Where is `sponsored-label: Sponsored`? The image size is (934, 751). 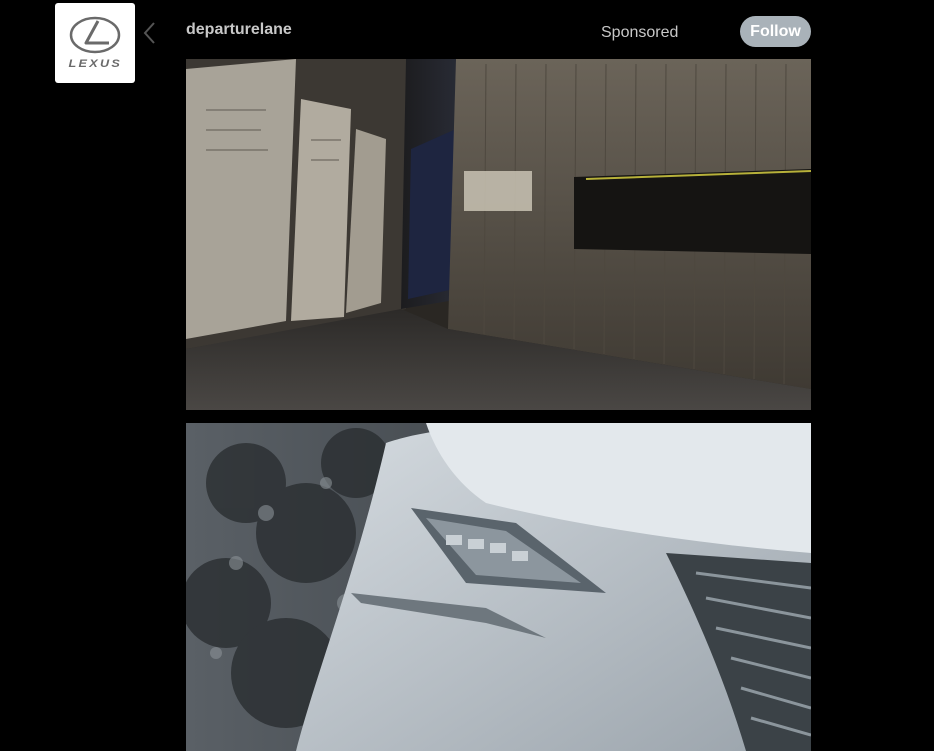
sponsored-label: Sponsored is located at coordinates (640, 32).